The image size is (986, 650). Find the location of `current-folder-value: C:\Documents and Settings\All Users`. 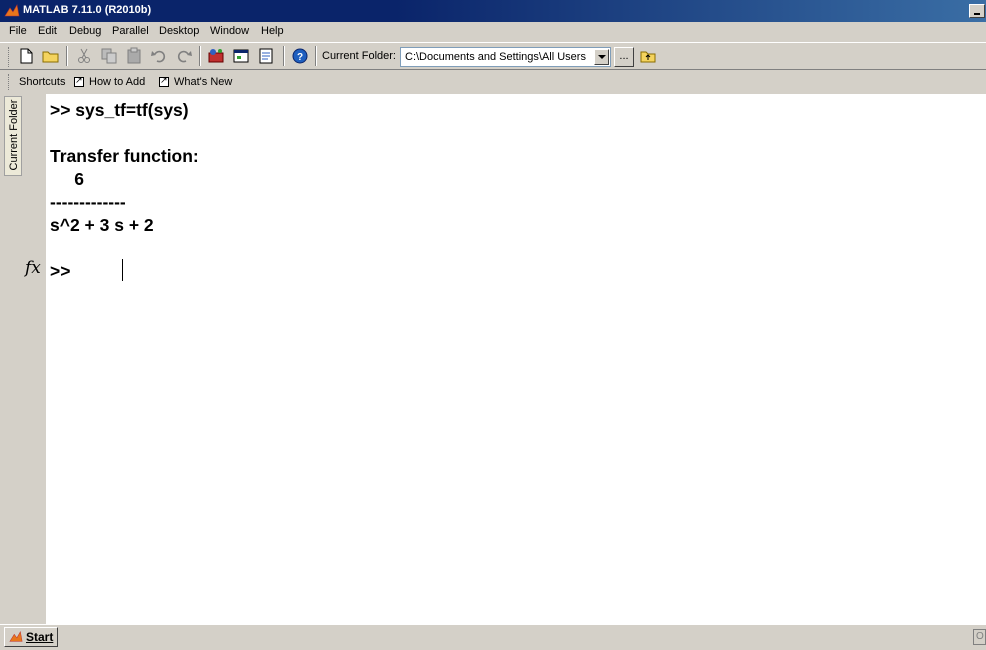

current-folder-value: C:\Documents and Settings\All Users is located at coordinates (495, 57).